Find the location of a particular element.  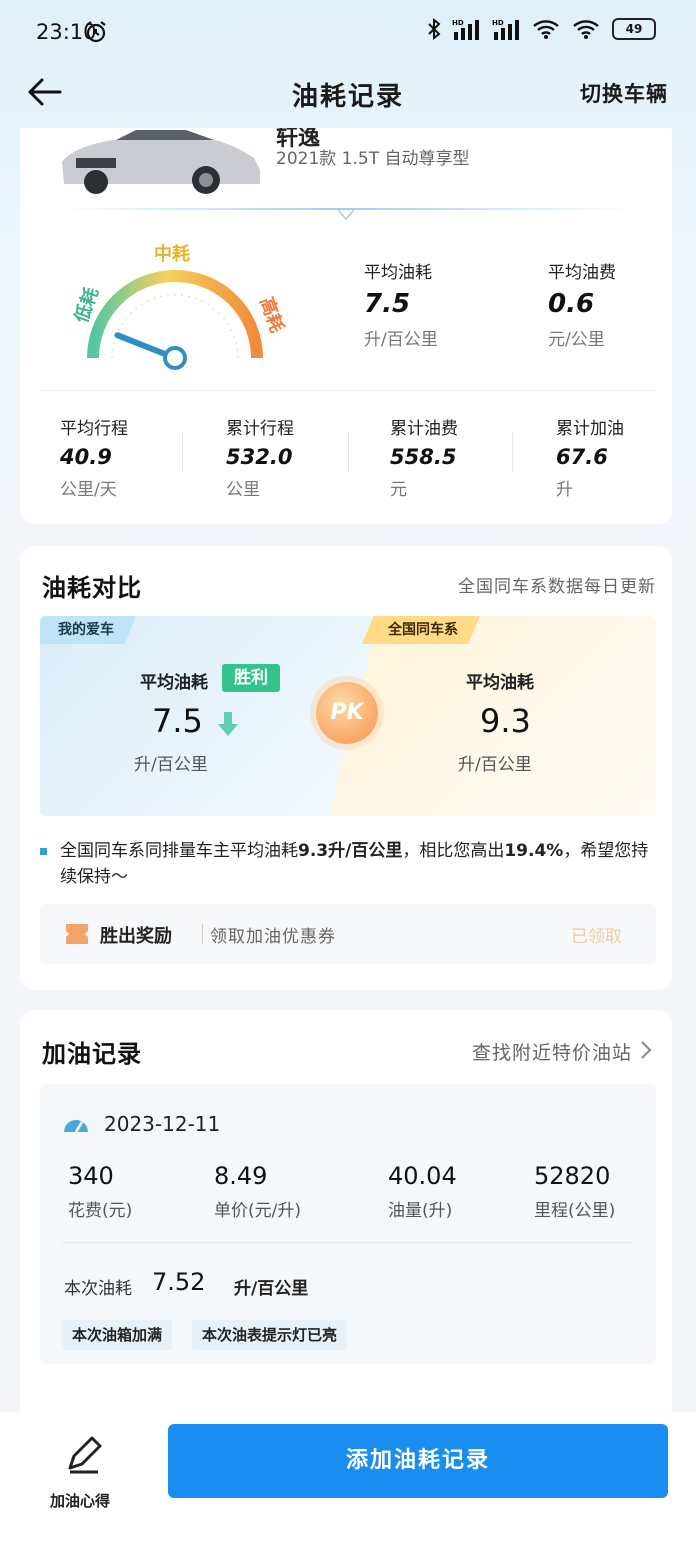

note-text: ，相比您高出 is located at coordinates (453, 851).